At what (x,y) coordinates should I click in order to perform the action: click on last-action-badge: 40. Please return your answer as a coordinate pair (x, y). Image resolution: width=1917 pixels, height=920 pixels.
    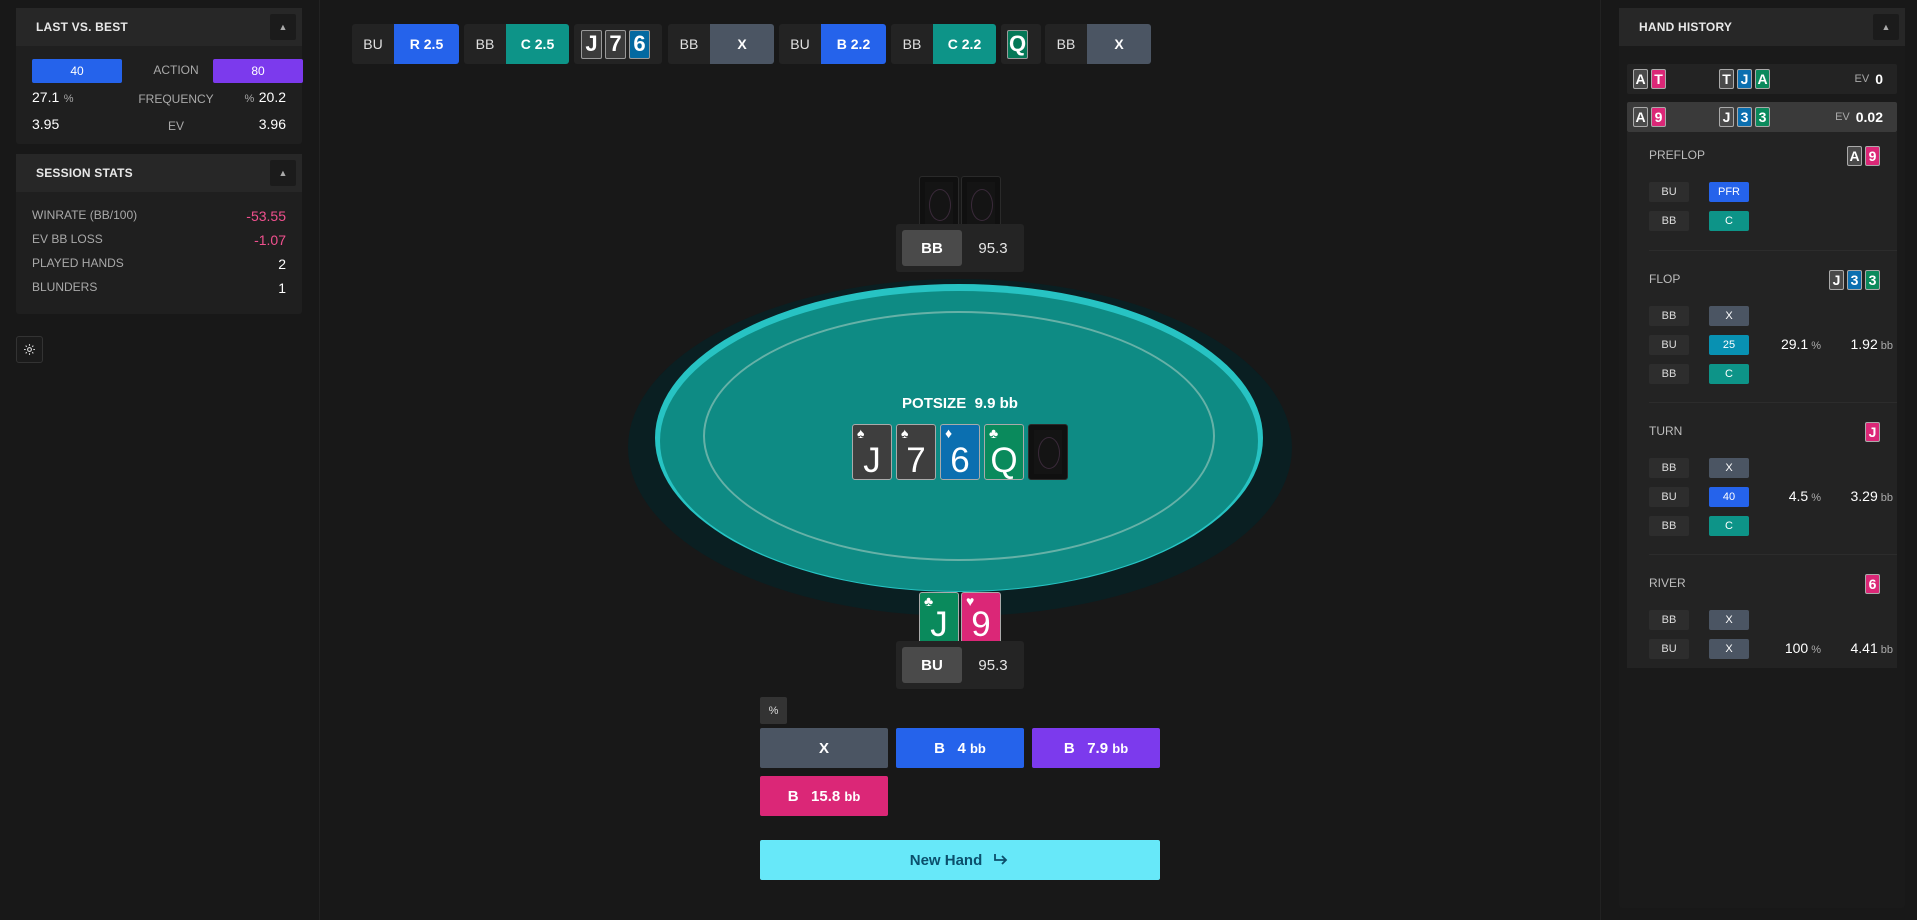
    Looking at the image, I should click on (77, 71).